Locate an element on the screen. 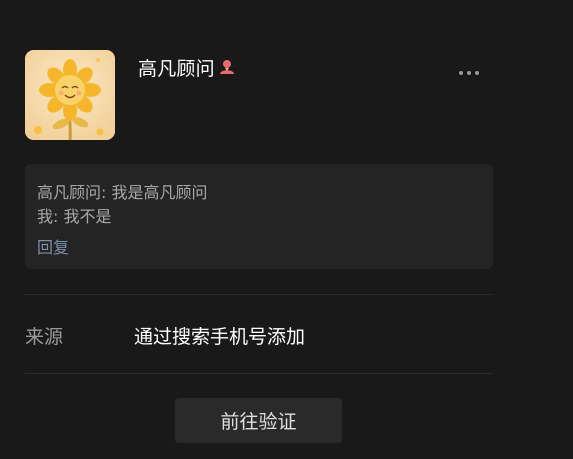 The width and height of the screenshot is (573, 459). contact-avatar is located at coordinates (70, 95).